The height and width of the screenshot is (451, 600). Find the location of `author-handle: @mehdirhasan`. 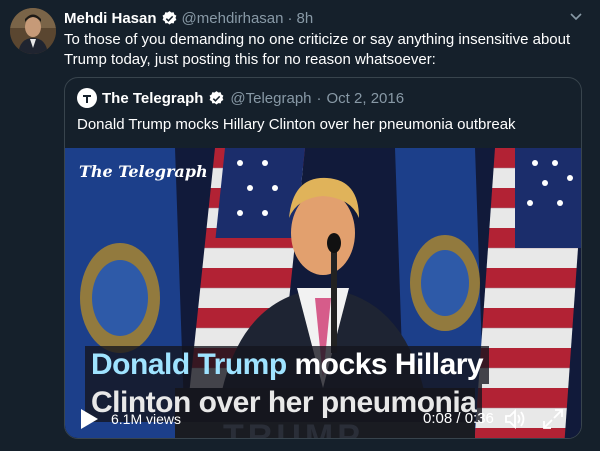

author-handle: @mehdirhasan is located at coordinates (233, 18).